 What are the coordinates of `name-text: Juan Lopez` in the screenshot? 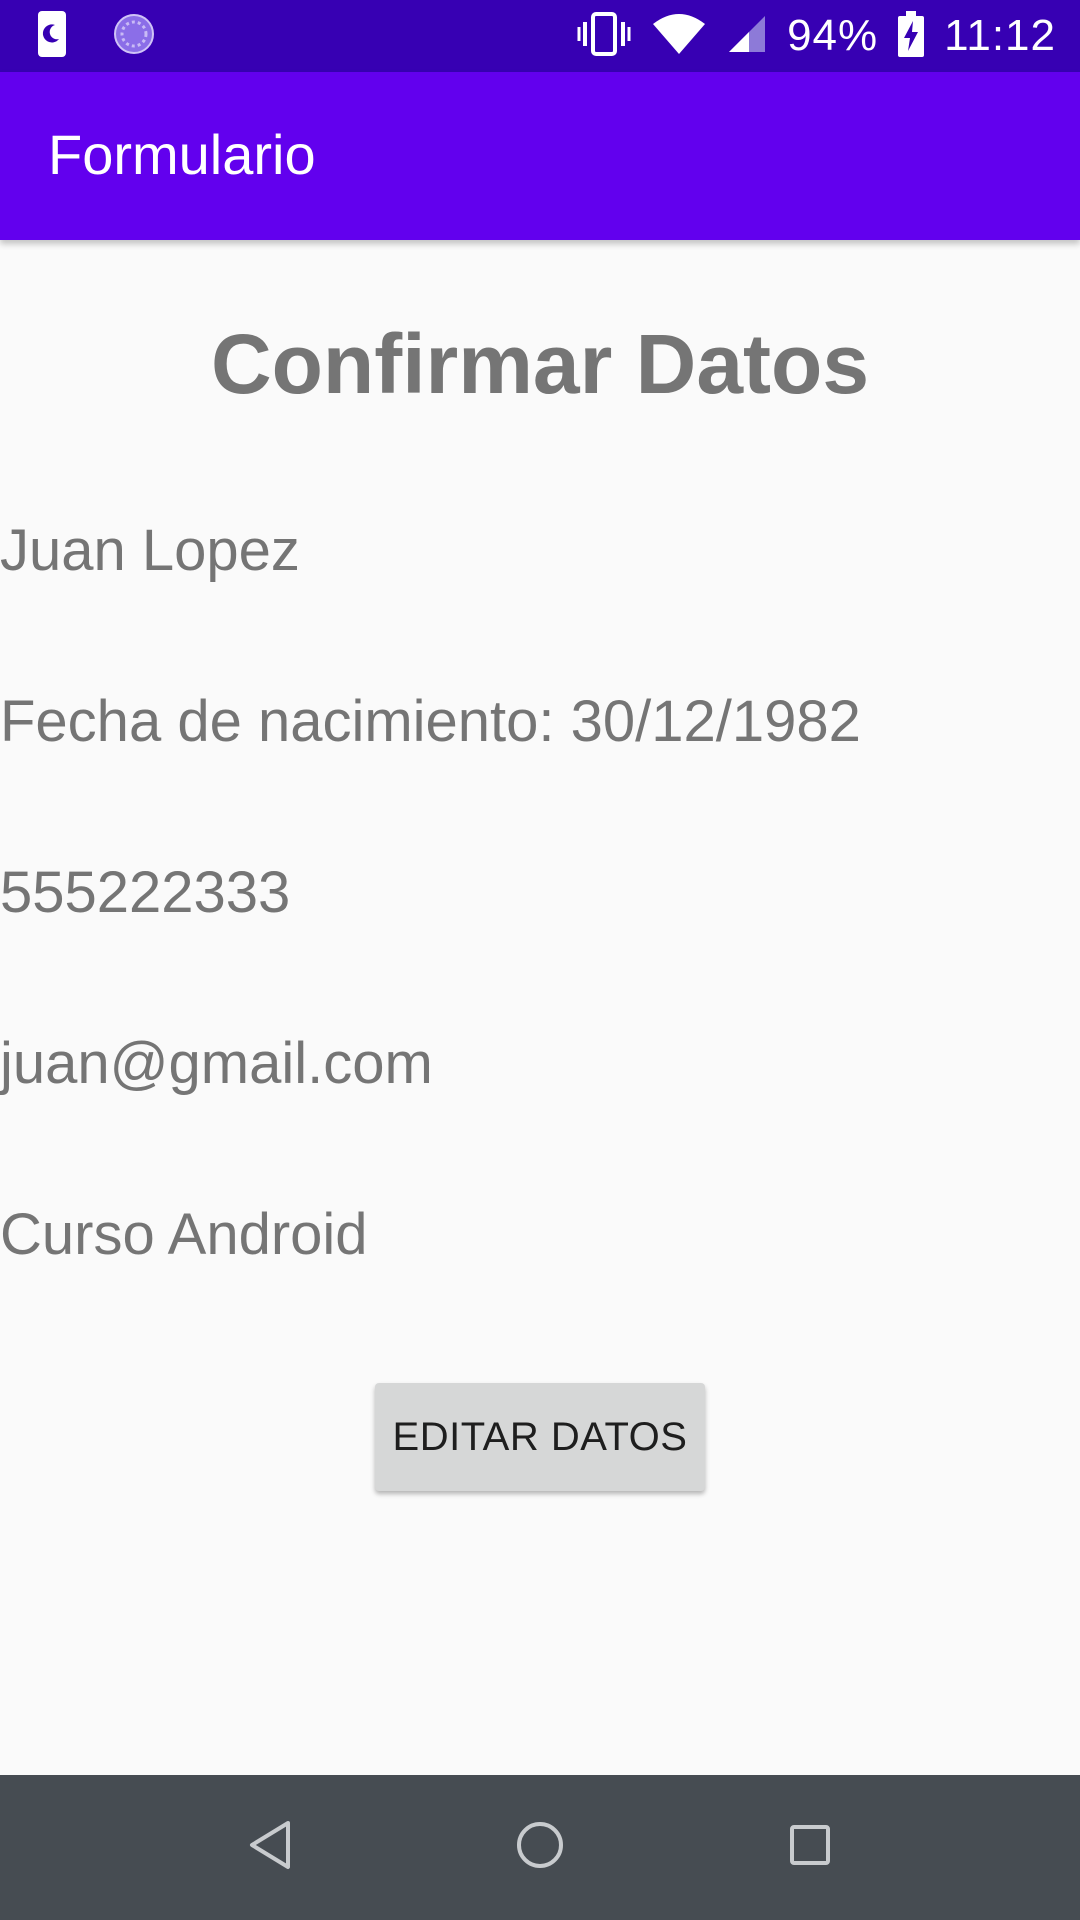 It's located at (150, 550).